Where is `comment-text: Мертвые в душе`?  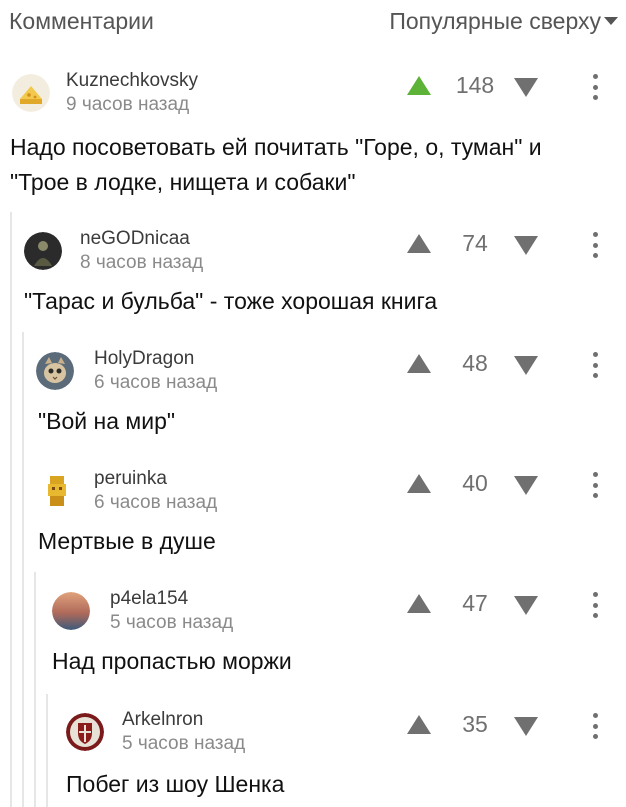
comment-text: Мертвые в душе is located at coordinates (127, 541).